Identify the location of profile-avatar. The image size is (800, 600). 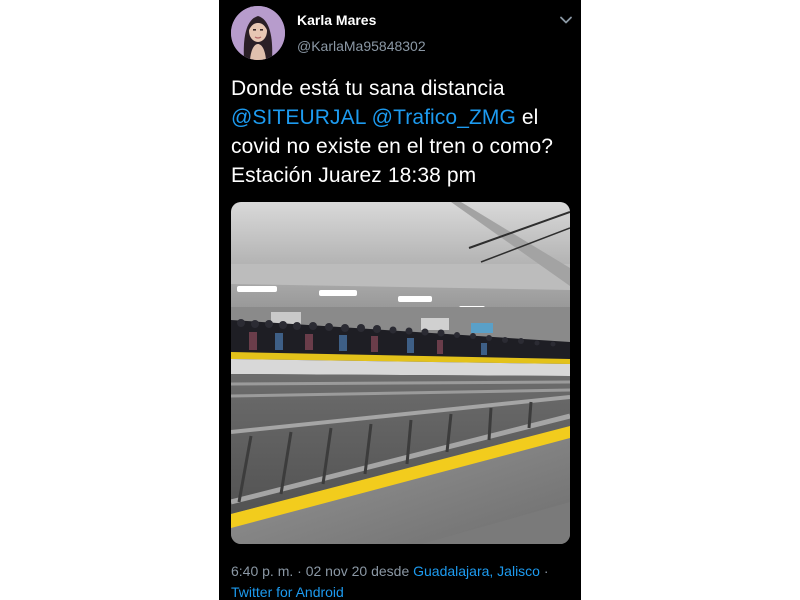
(258, 33).